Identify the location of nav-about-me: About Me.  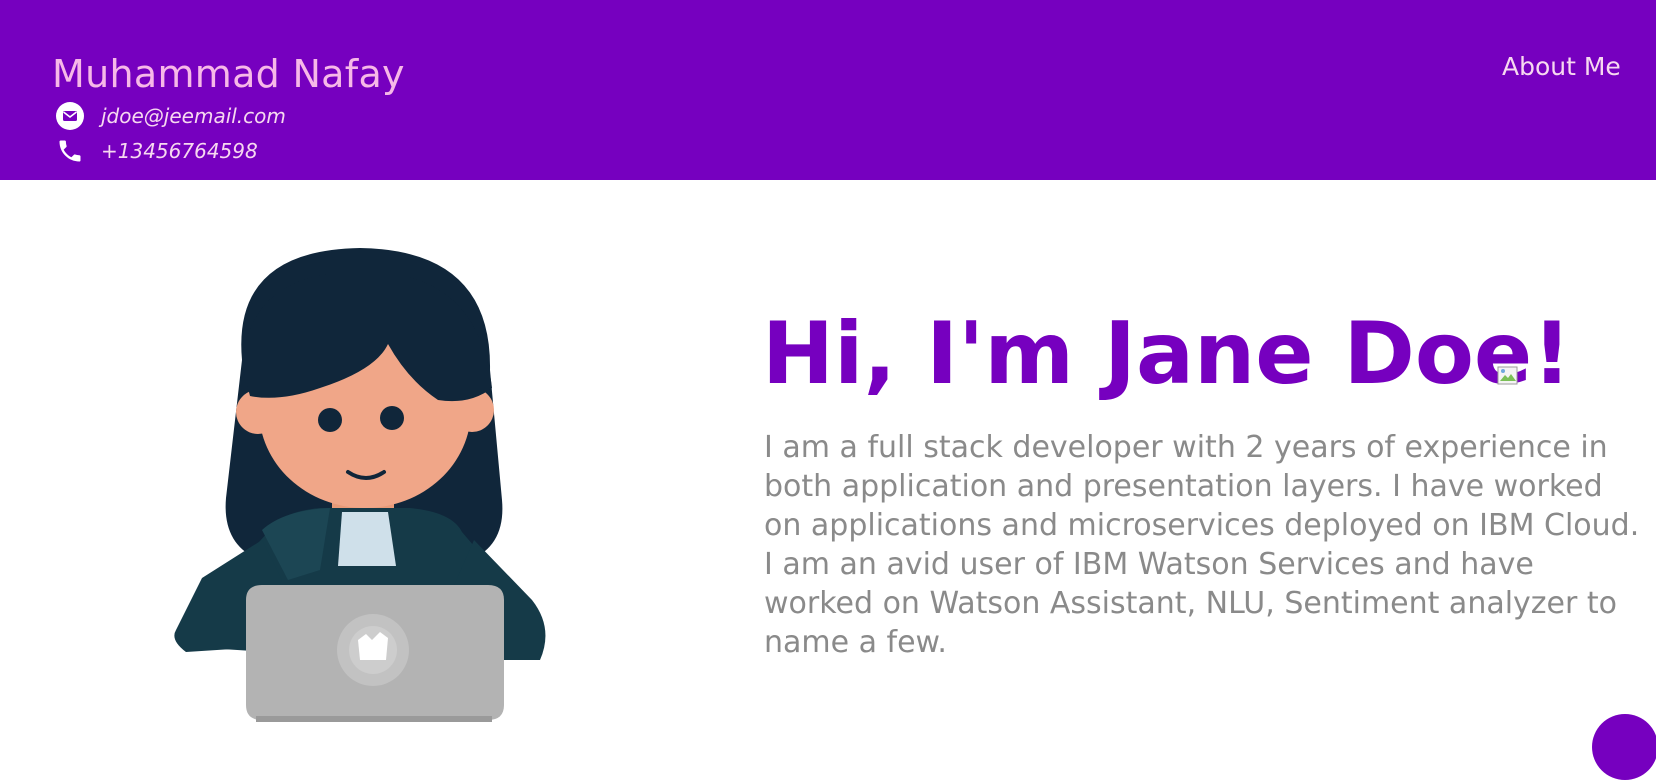
(1561, 66).